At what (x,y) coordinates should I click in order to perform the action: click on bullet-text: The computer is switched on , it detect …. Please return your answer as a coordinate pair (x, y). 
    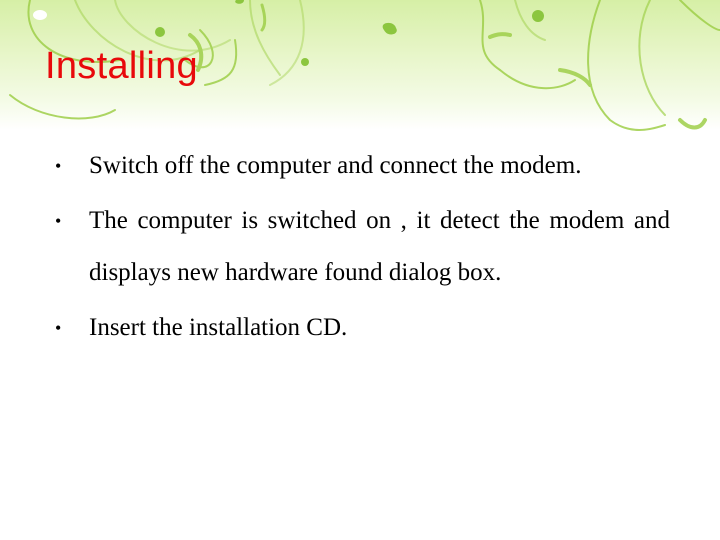
    Looking at the image, I should click on (379, 246).